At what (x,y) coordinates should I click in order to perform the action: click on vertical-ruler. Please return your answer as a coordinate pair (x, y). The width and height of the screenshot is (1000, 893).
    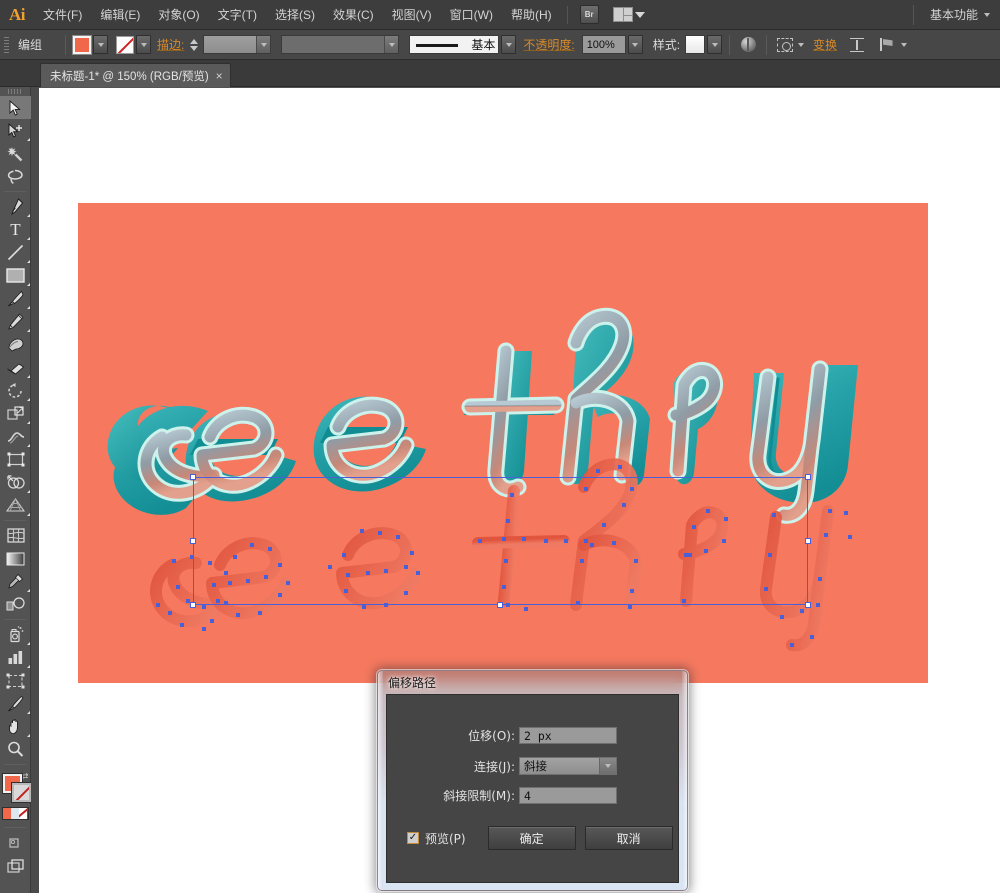
    Looking at the image, I should click on (35, 490).